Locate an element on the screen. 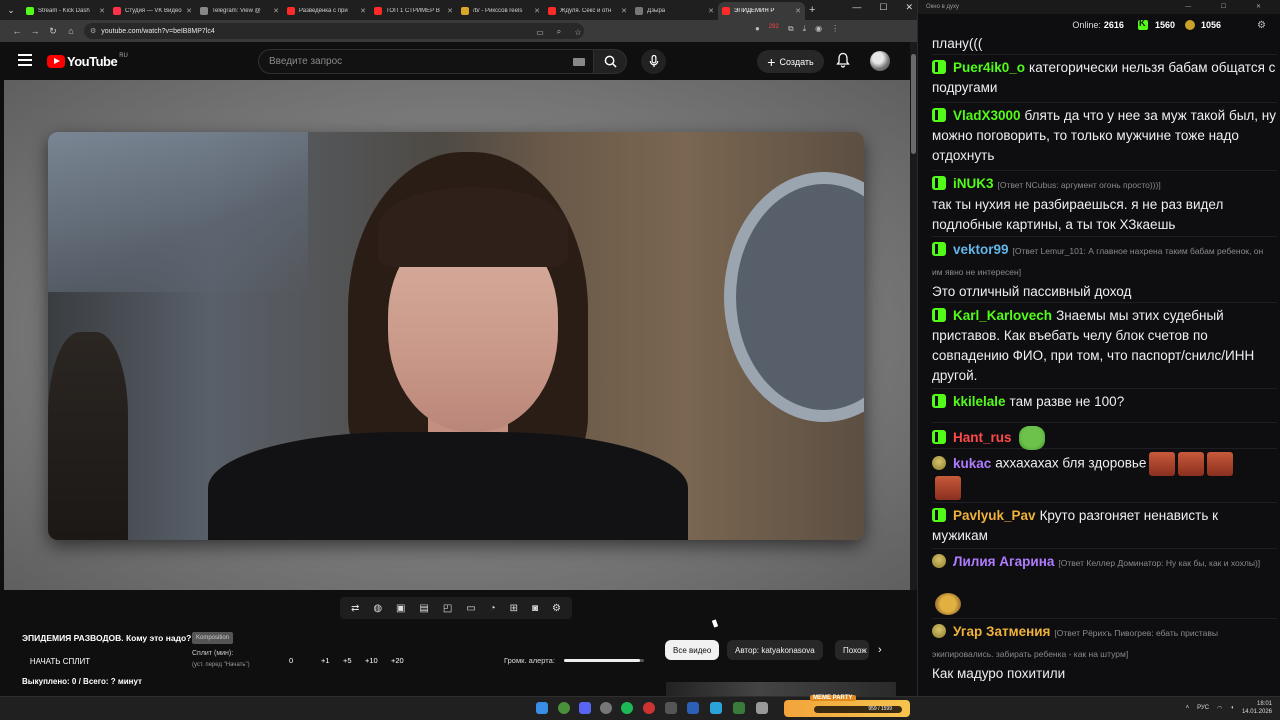  language-indicator: РУС is located at coordinates (1203, 708).